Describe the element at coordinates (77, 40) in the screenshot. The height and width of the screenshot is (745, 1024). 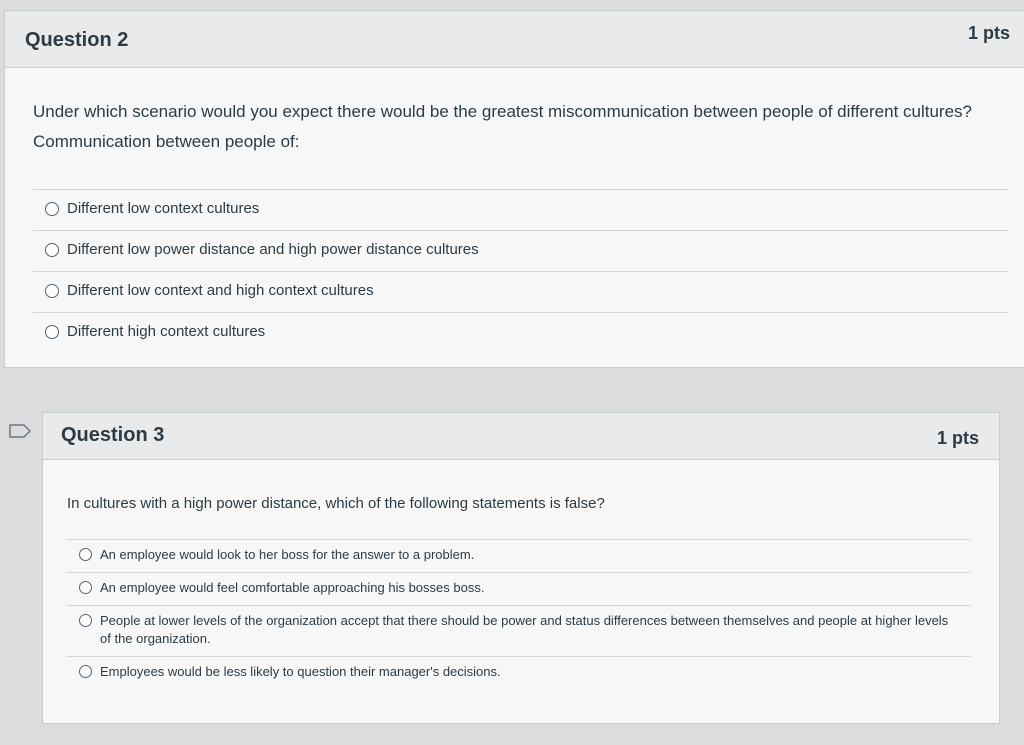
I see `question-2-title: Question 2` at that location.